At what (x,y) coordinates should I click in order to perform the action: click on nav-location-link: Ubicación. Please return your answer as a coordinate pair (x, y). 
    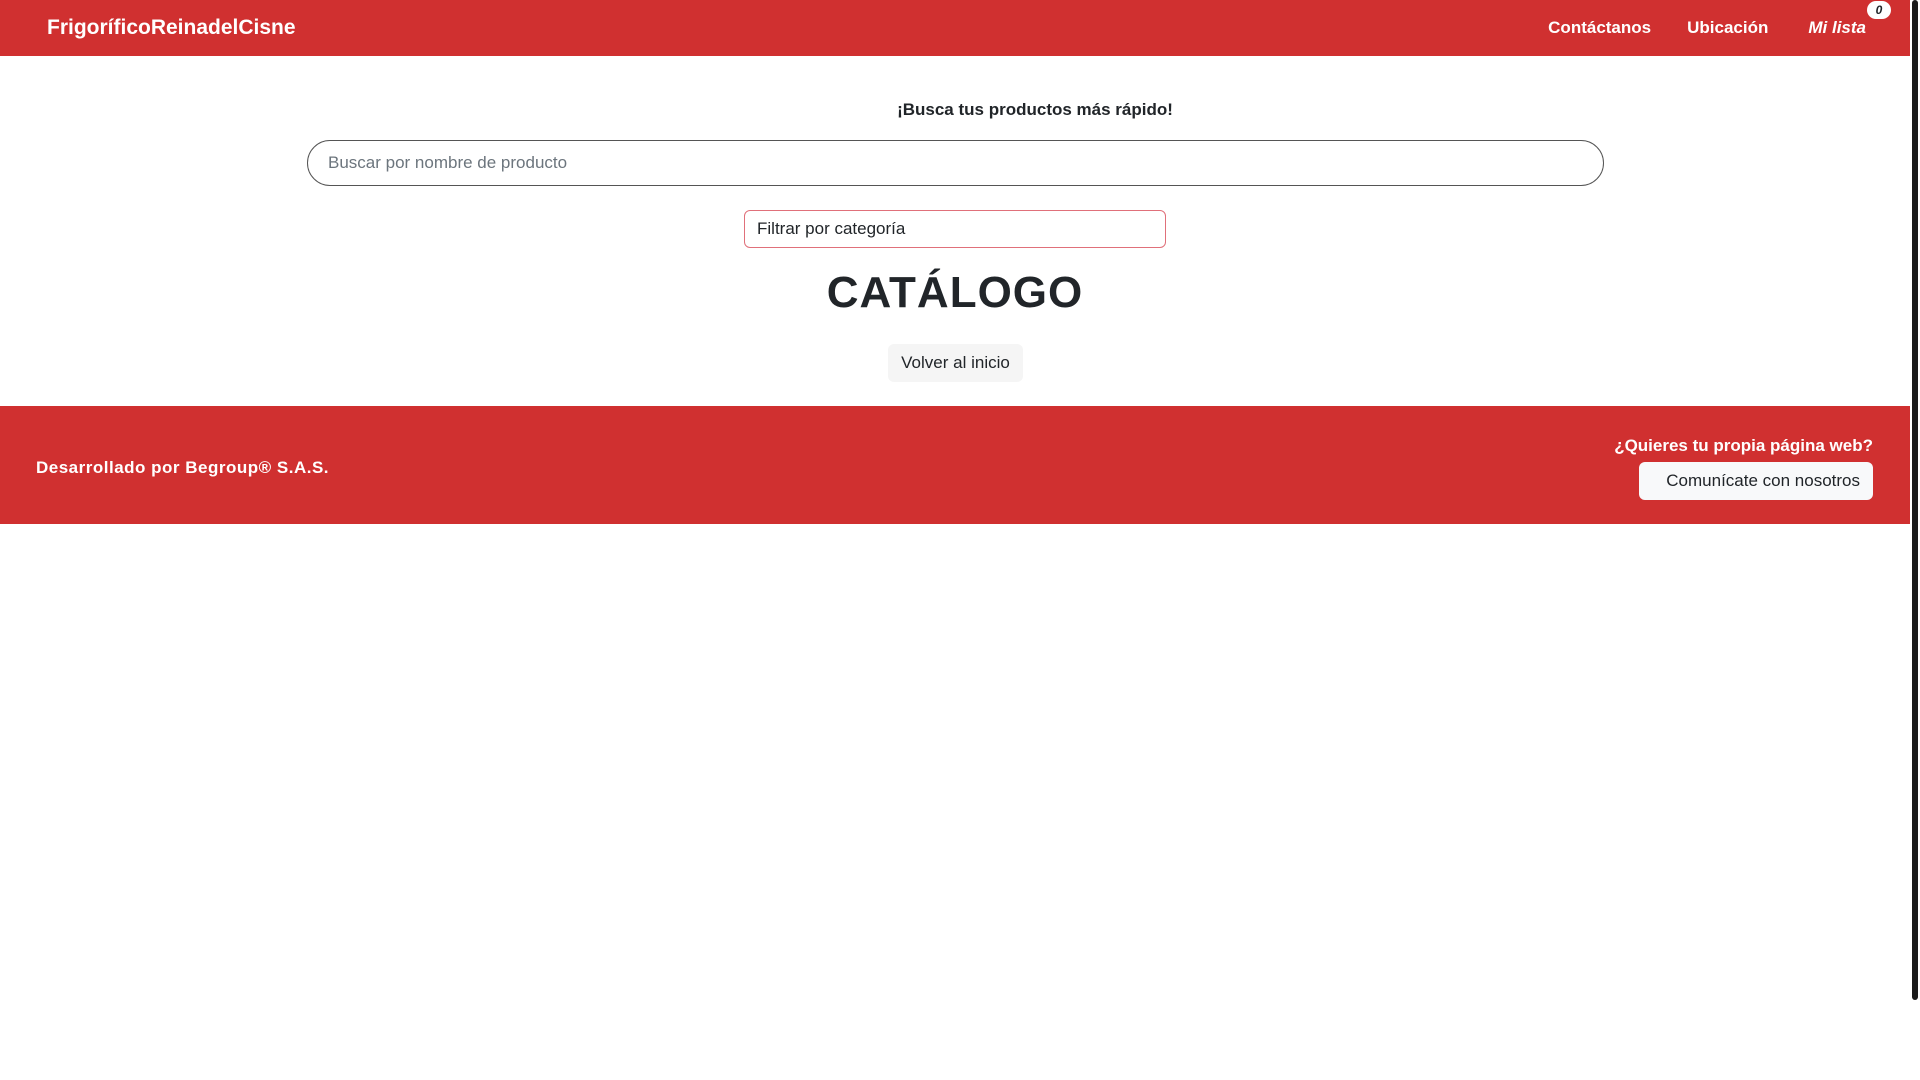
    Looking at the image, I should click on (1727, 28).